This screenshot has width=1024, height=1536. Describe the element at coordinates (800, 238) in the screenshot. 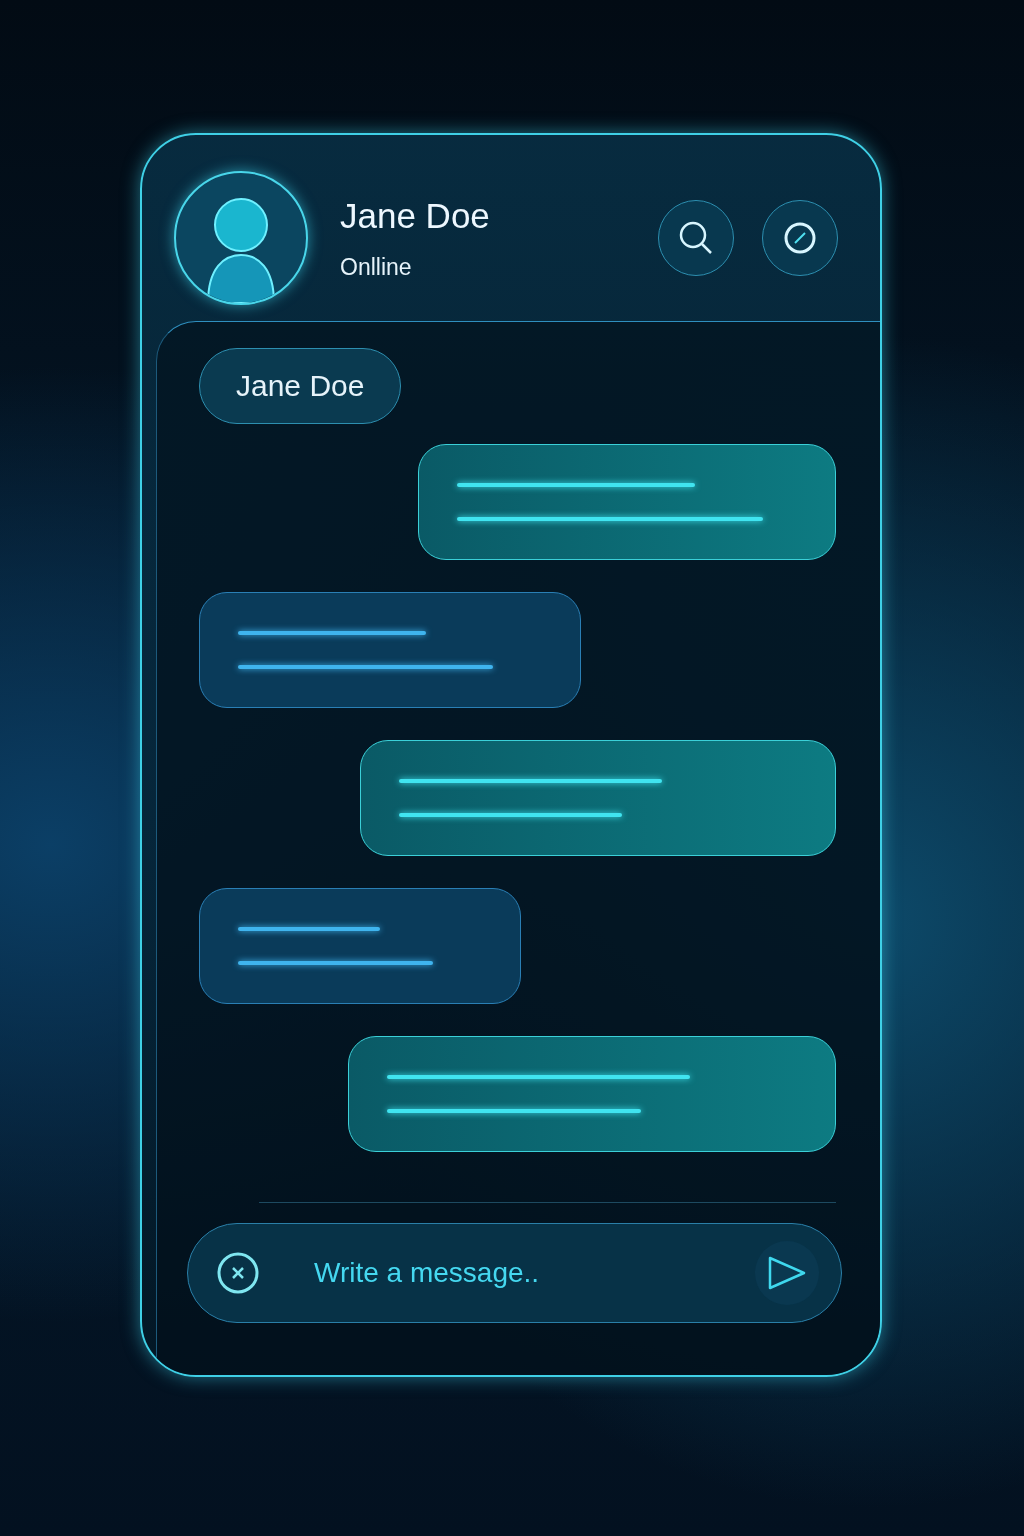

I see `compass-icon` at that location.